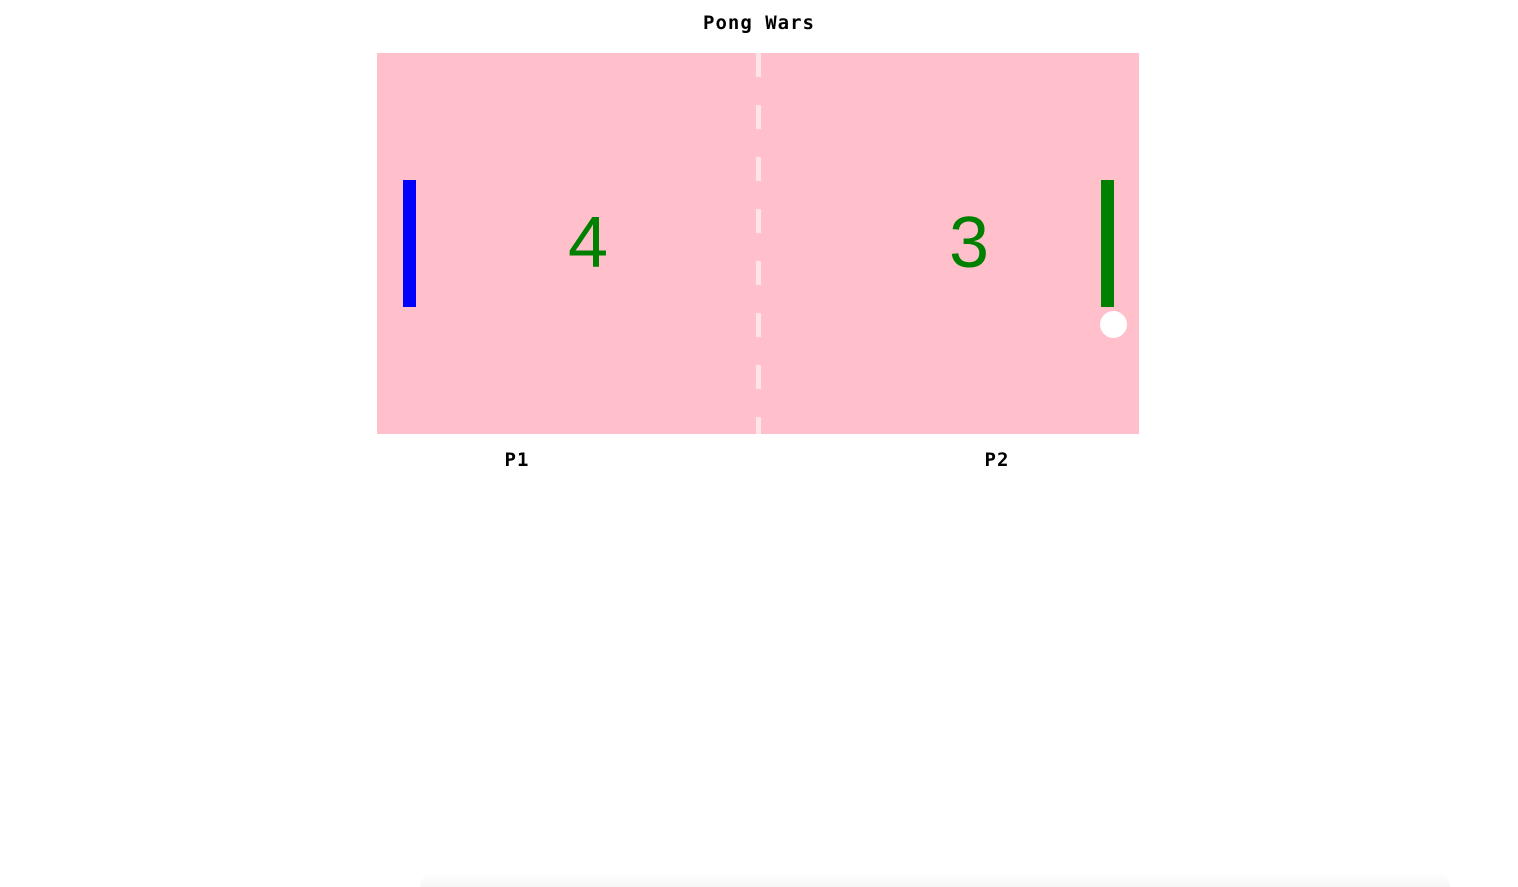  I want to click on player-1-score: 4, so click(588, 243).